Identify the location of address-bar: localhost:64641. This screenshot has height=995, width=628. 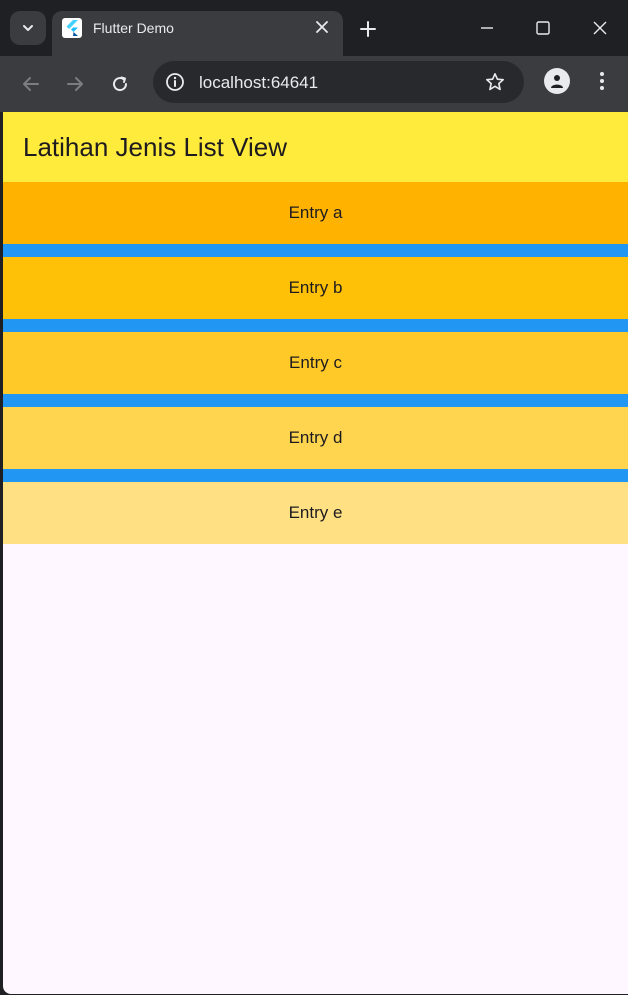
(338, 82).